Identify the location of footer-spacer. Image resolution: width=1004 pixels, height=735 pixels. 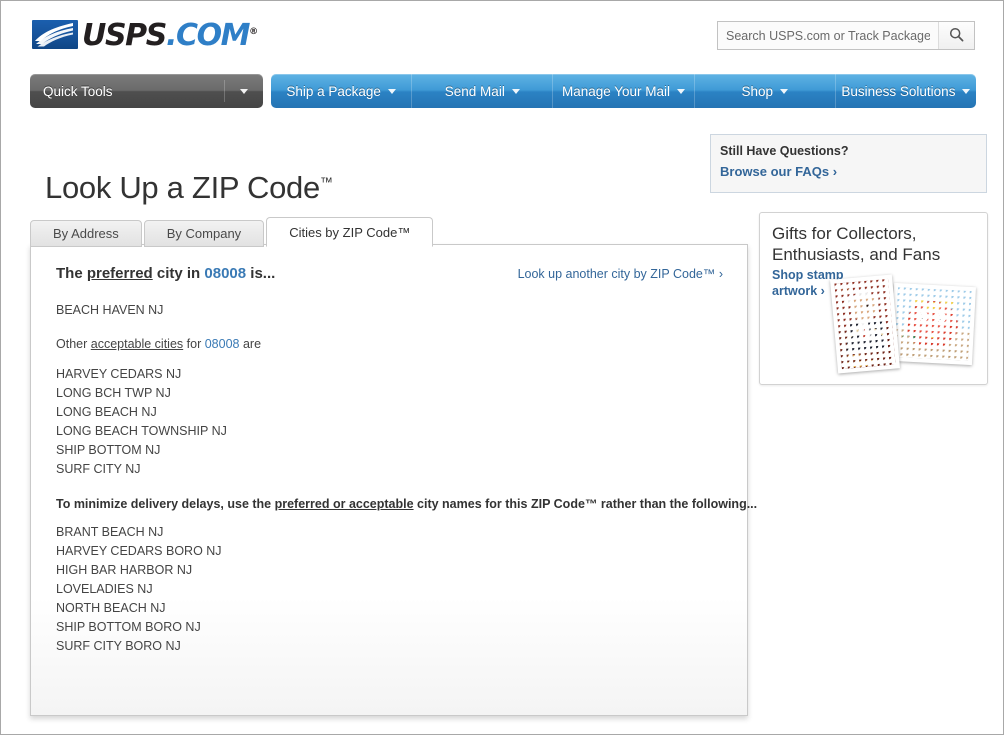
(502, 725).